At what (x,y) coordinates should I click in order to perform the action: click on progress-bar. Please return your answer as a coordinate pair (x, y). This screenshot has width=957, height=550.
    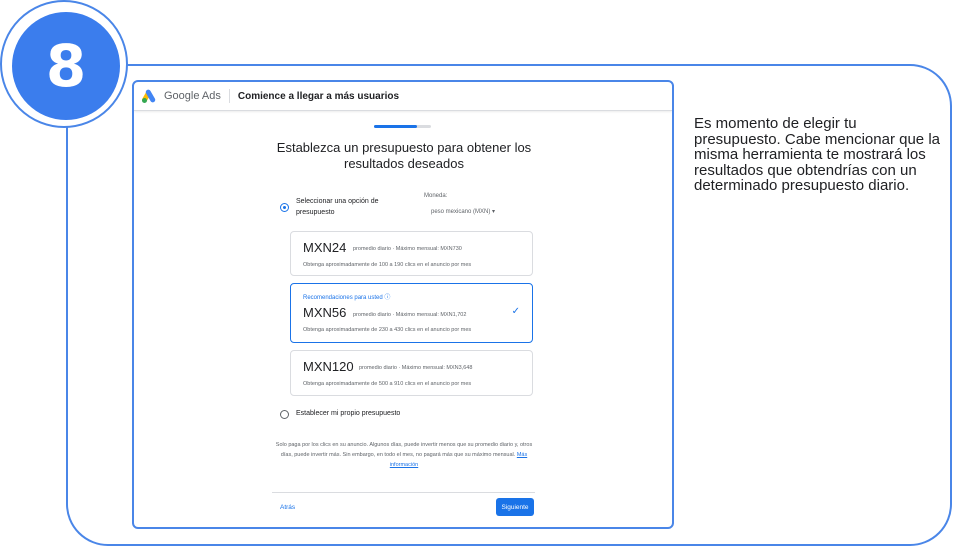
    Looking at the image, I should click on (402, 126).